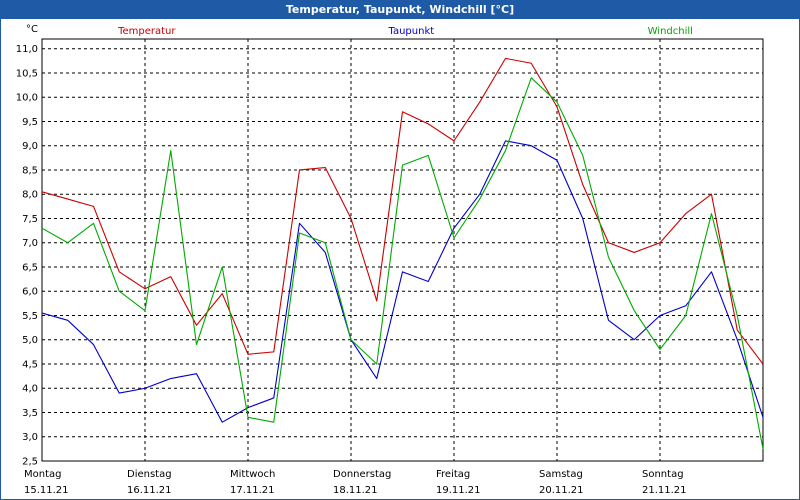 The width and height of the screenshot is (800, 500). Describe the element at coordinates (30, 316) in the screenshot. I see `y-tick-label: 5,5` at that location.